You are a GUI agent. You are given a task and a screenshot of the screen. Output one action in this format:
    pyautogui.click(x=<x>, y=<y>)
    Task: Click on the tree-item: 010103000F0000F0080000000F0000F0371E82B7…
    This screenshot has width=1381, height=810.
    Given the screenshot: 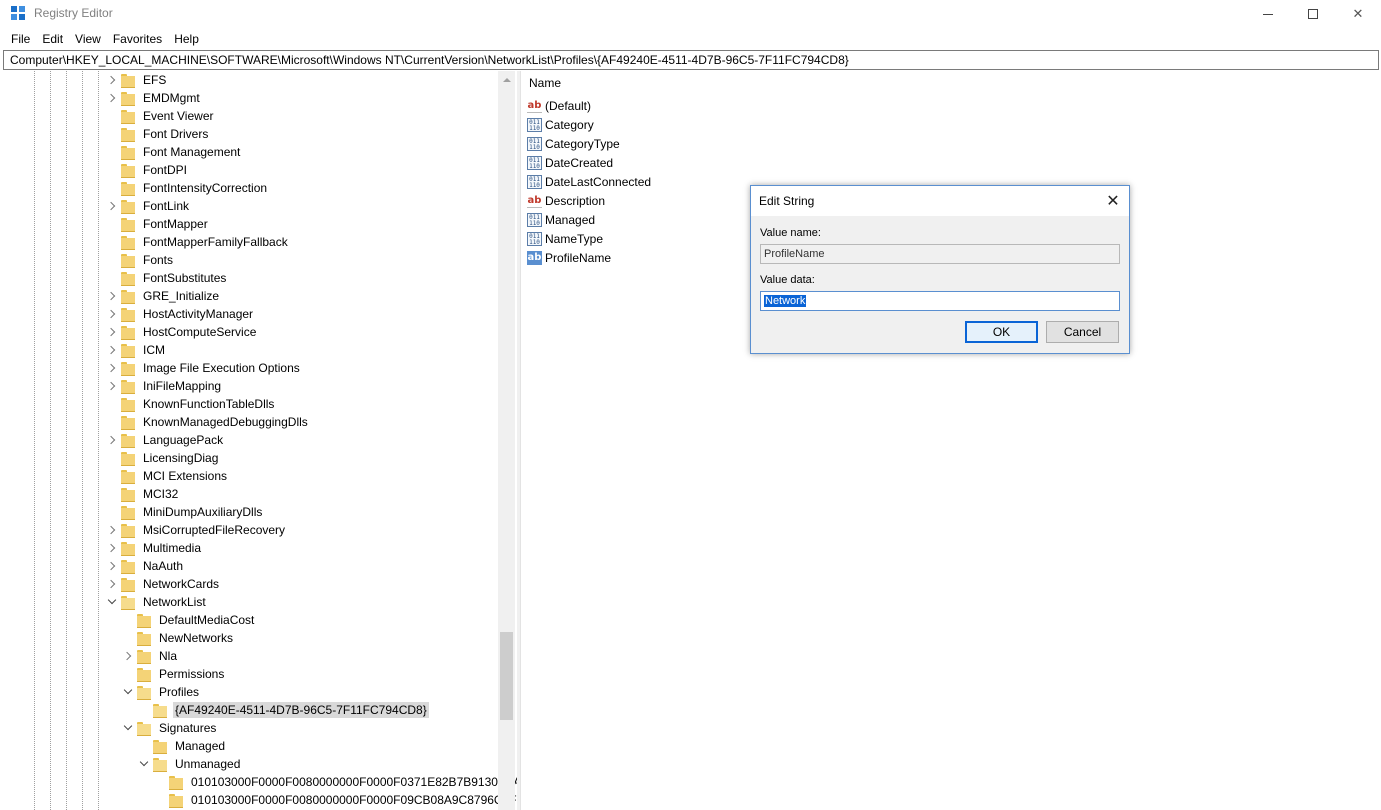 What is the action you would take?
    pyautogui.click(x=335, y=782)
    